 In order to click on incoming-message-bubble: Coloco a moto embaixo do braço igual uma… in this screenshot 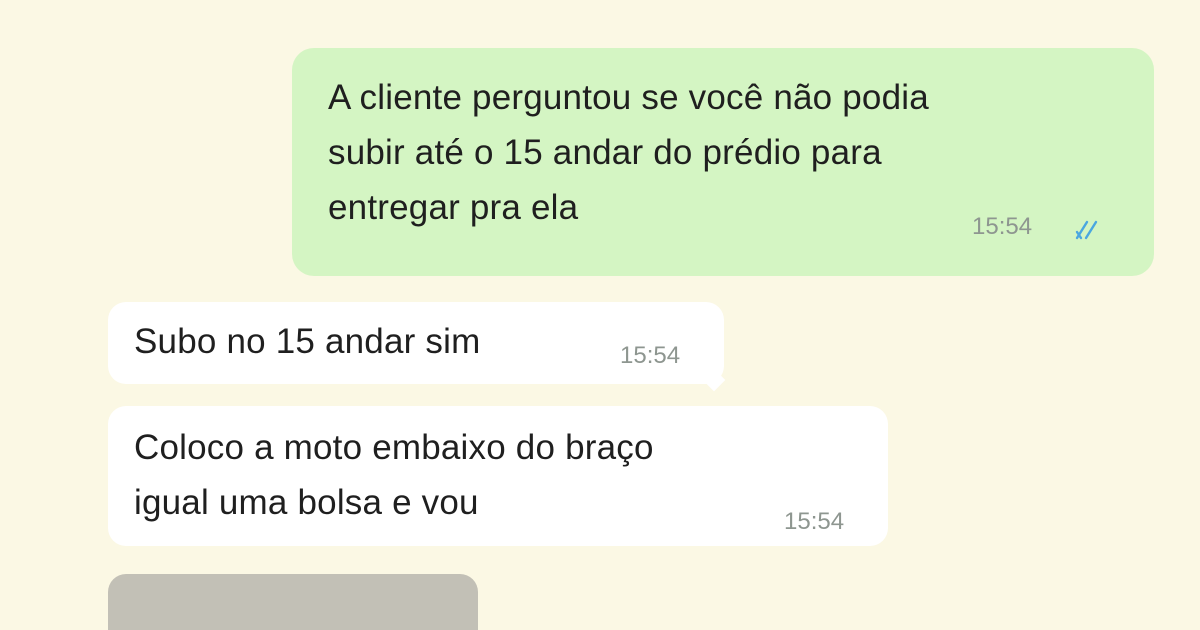, I will do `click(498, 476)`.